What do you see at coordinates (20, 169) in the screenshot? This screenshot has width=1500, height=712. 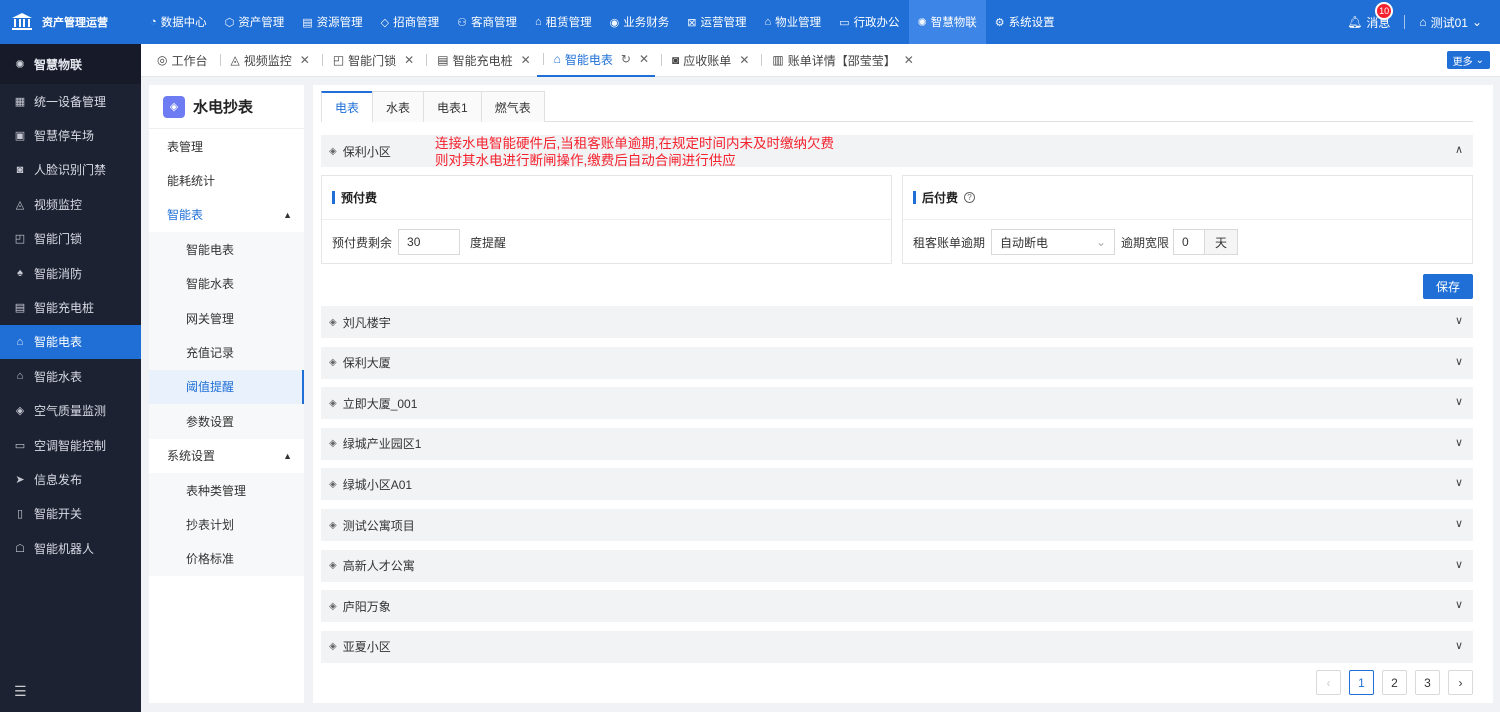 I see `sidebar-icon: ◙` at bounding box center [20, 169].